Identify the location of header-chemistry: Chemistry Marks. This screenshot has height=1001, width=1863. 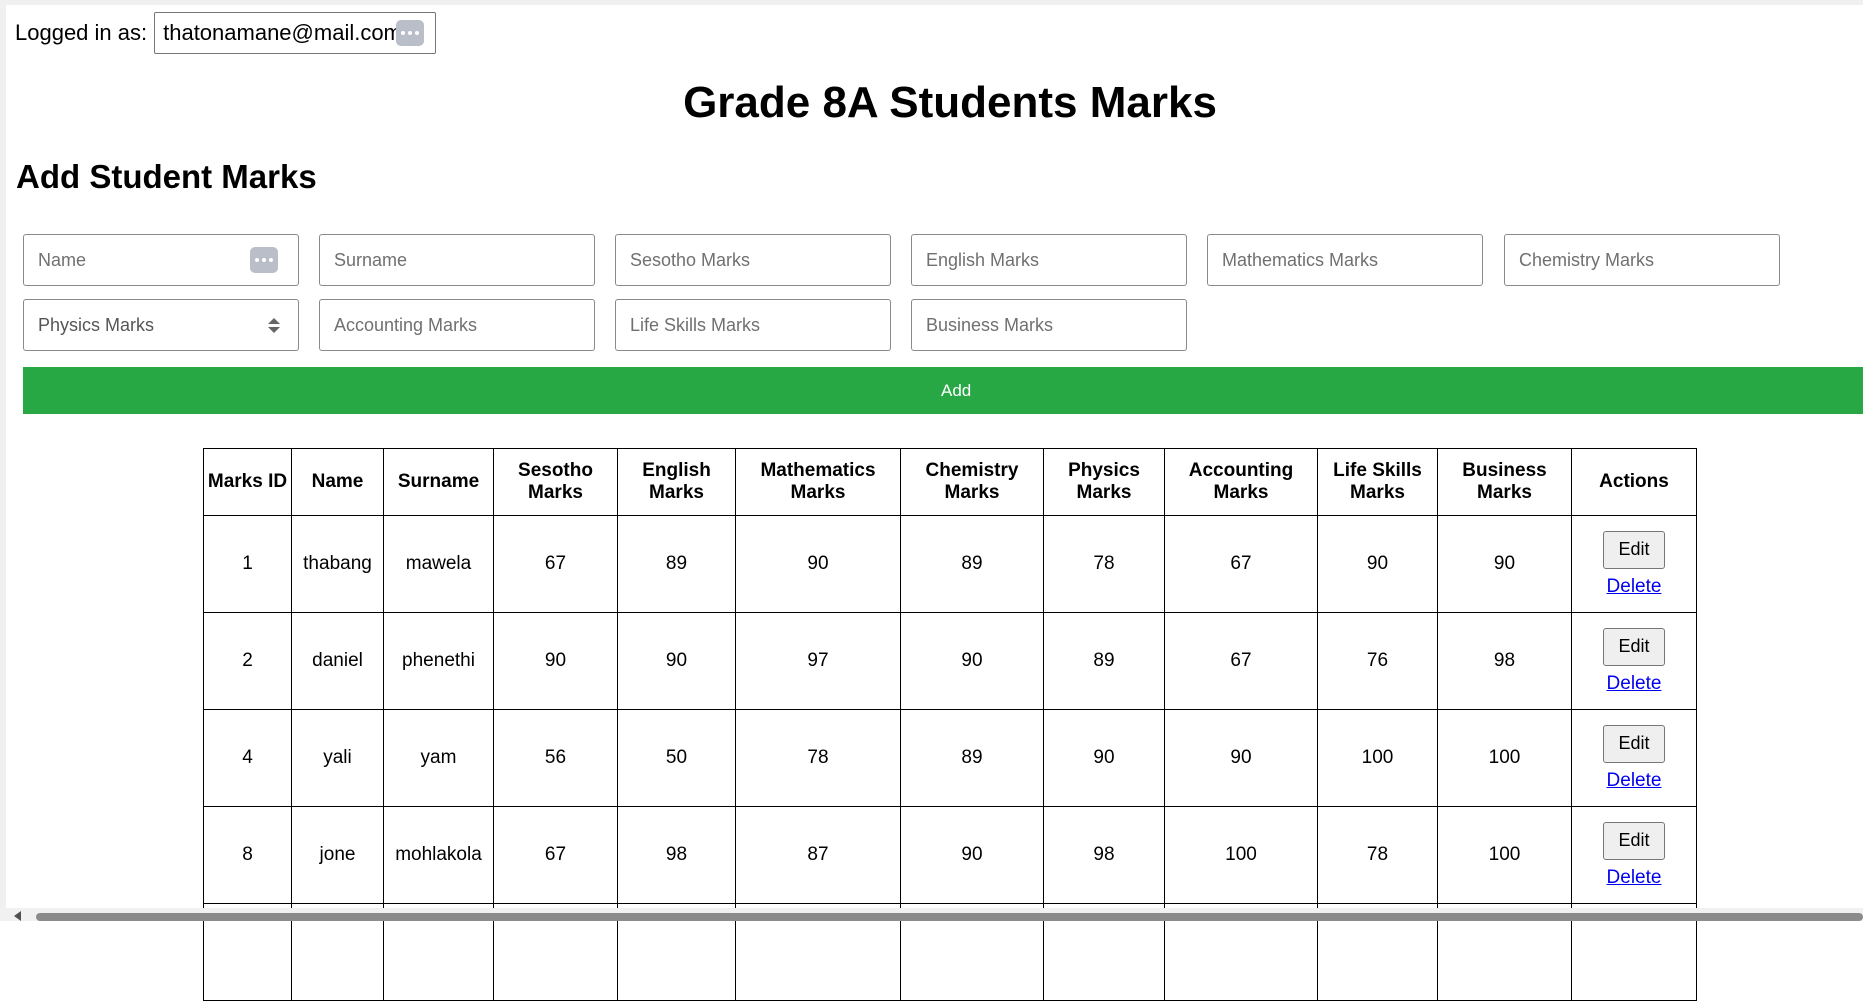
(972, 482).